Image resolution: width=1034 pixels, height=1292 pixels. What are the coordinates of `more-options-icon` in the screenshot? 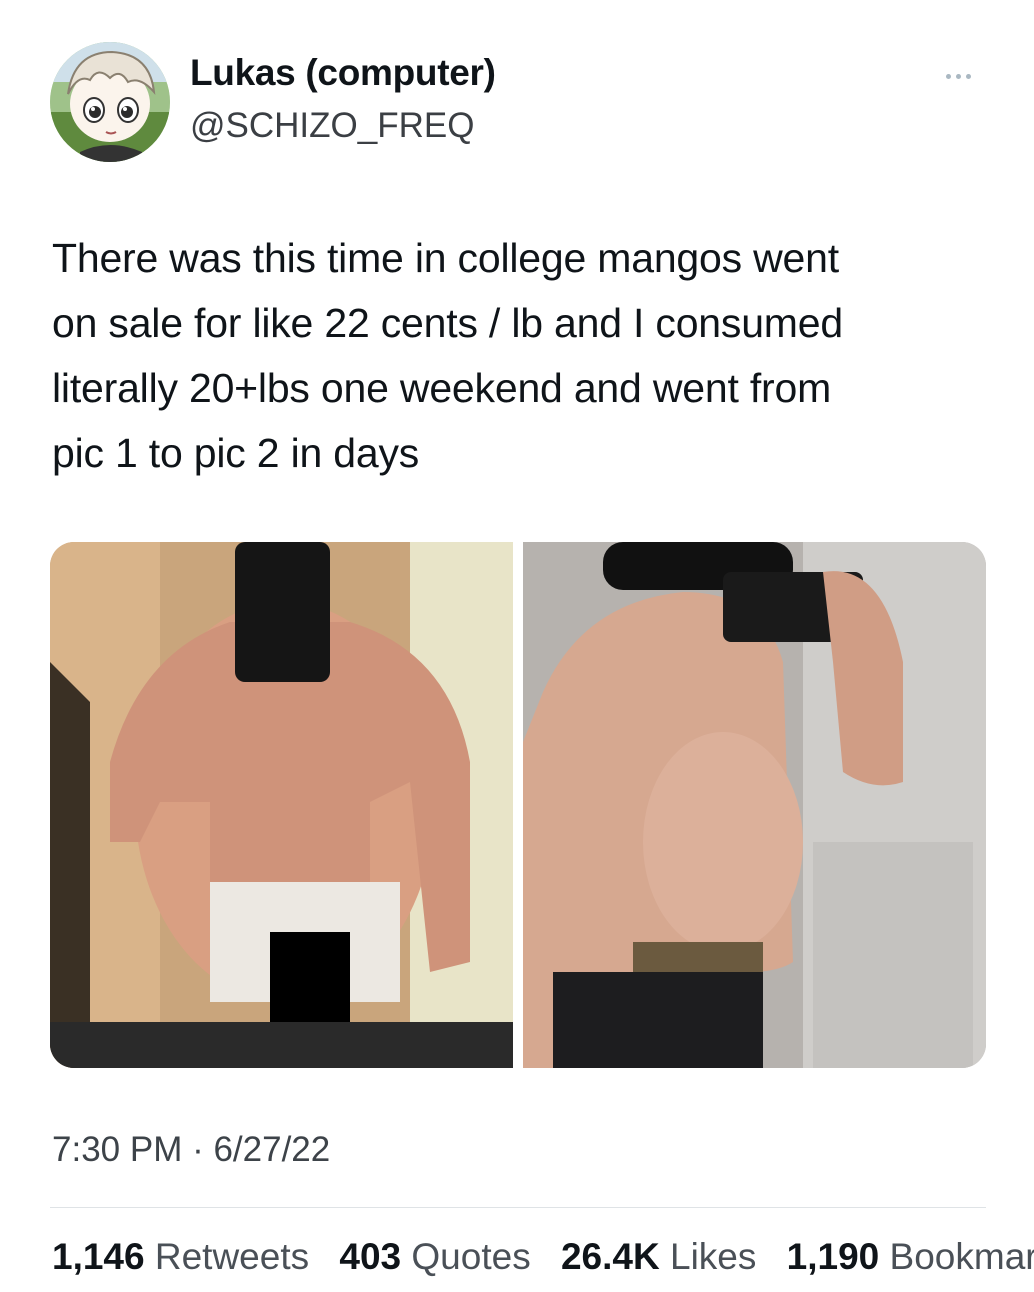 It's located at (958, 76).